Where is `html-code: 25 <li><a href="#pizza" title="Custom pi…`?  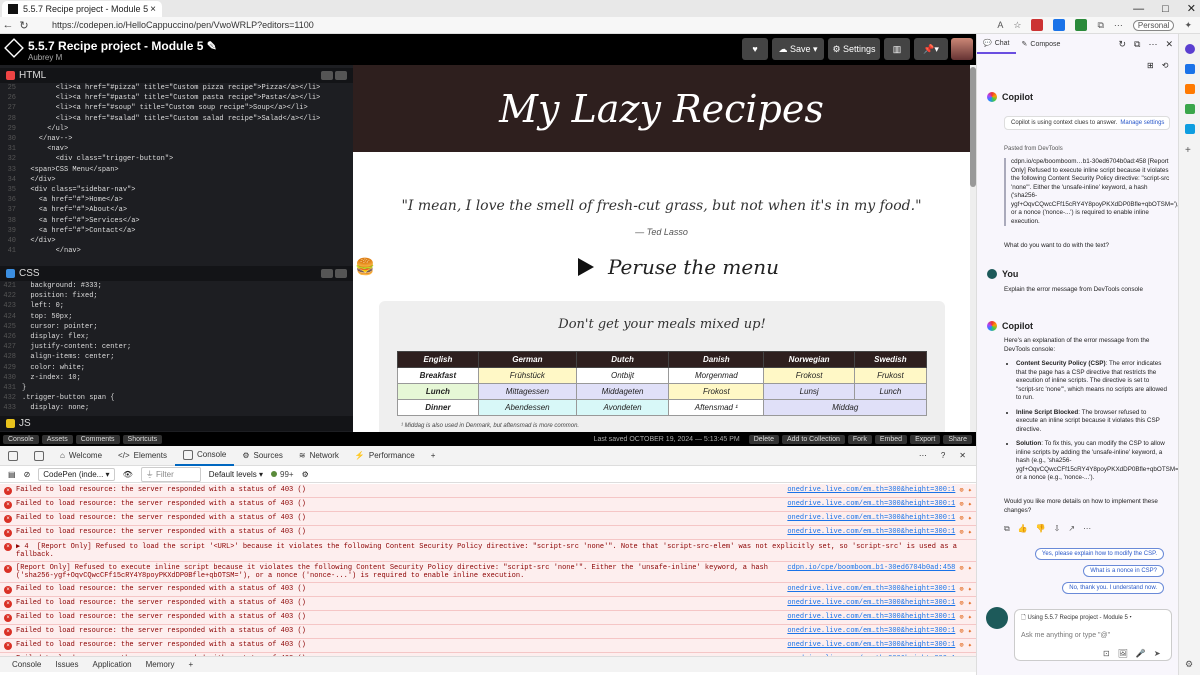
html-code: 25 <li><a href="#pizza" title="Custom pi… is located at coordinates (176, 169).